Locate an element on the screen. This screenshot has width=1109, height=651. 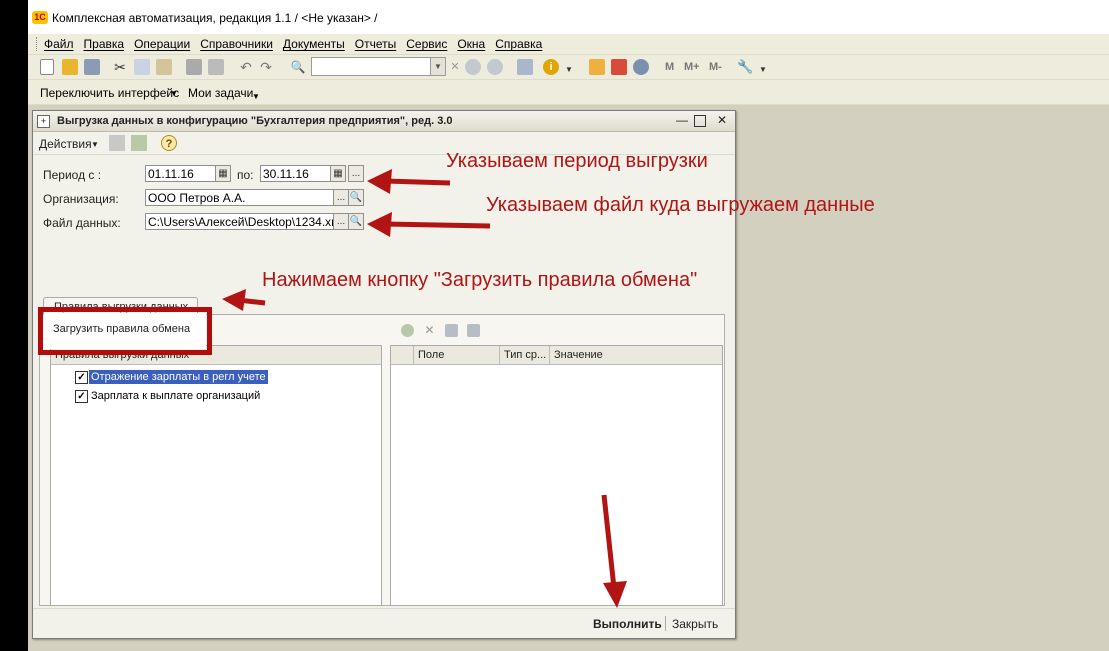
undo-icon: ↶ is located at coordinates (246, 67).